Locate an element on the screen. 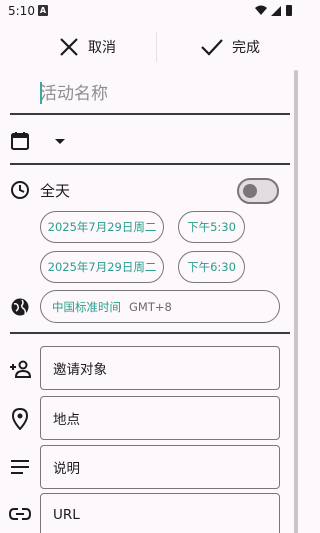 Image resolution: width=320 pixels, height=533 pixels. signal-icon is located at coordinates (276, 11).